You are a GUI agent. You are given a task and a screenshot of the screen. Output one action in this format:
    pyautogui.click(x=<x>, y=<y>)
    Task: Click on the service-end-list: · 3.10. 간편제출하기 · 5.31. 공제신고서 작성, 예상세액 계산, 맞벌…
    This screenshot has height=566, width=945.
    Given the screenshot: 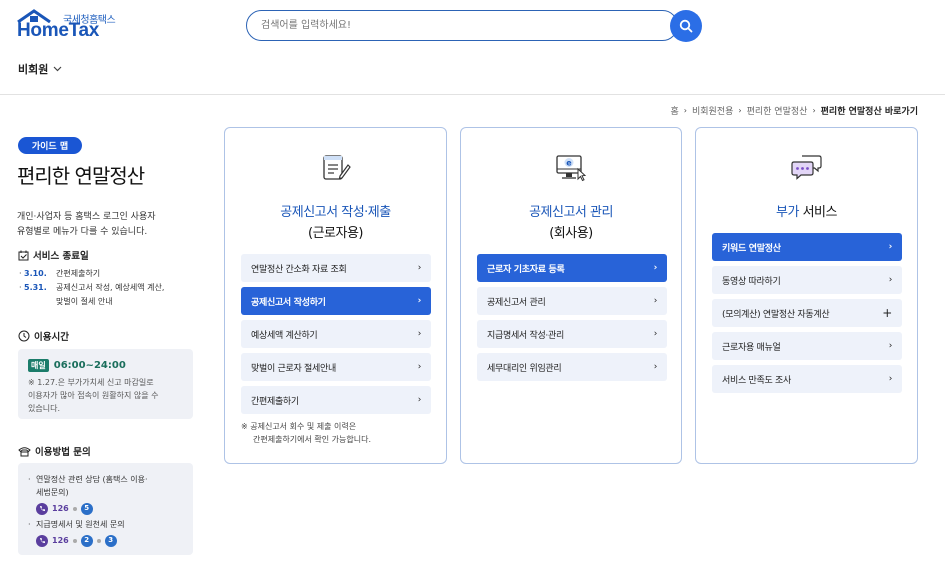 What is the action you would take?
    pyautogui.click(x=91, y=288)
    